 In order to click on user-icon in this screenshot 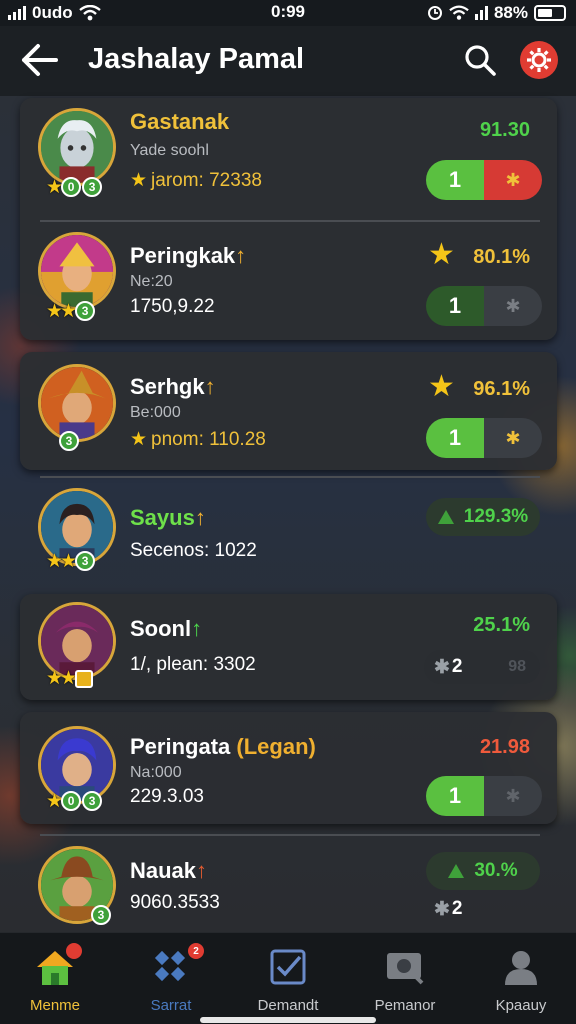, I will do `click(521, 968)`.